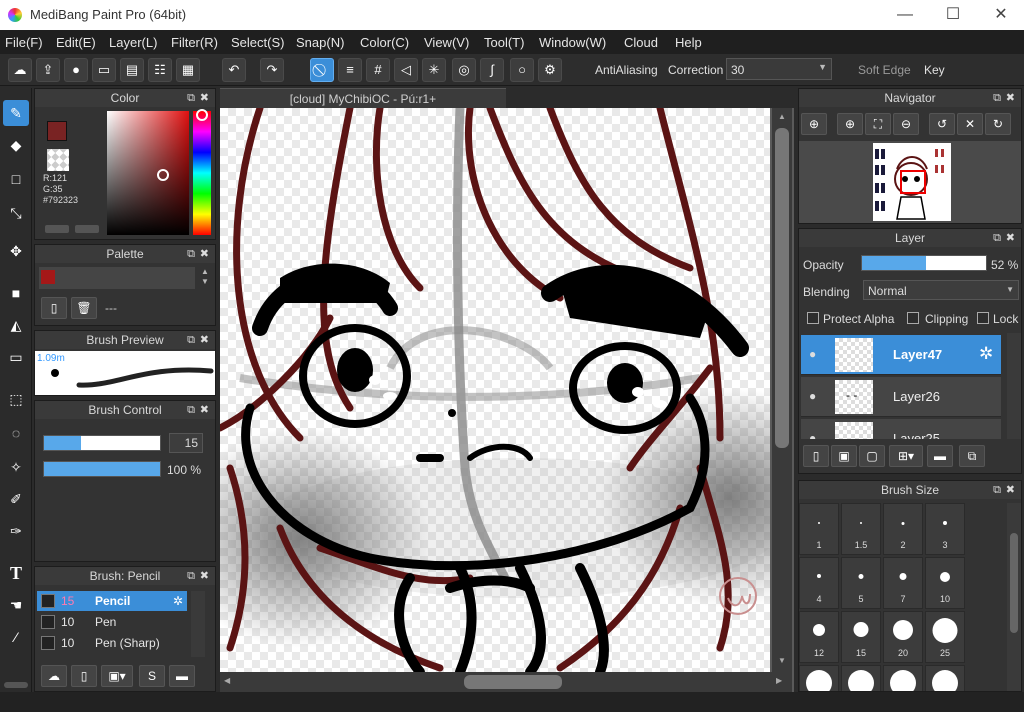 The width and height of the screenshot is (1024, 712). What do you see at coordinates (16, 213) in the screenshot?
I see `pen-stroke-icon: ⤡` at bounding box center [16, 213].